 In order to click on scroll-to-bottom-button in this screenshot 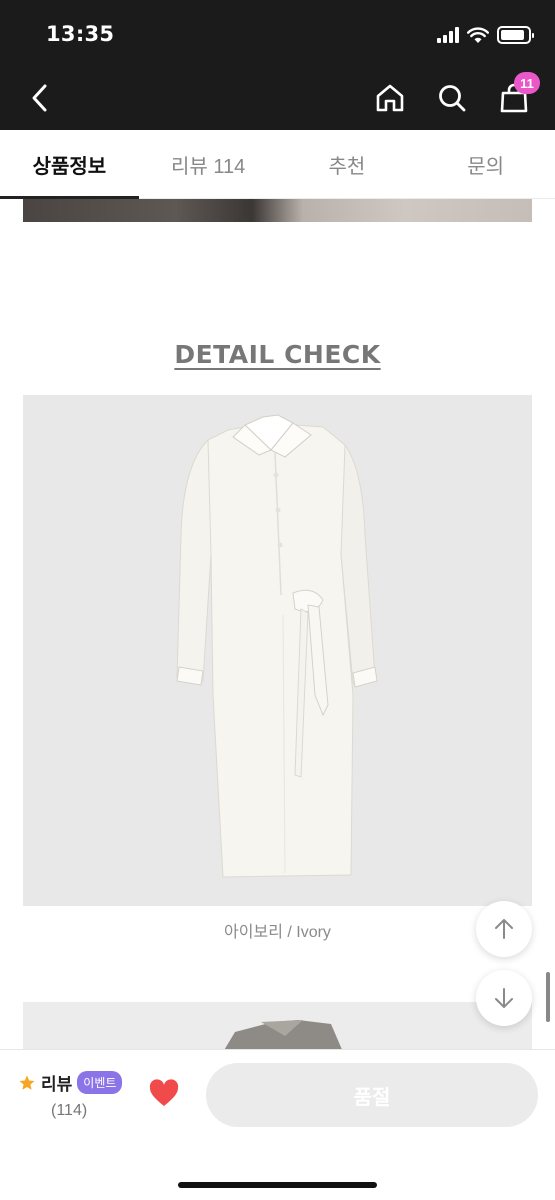, I will do `click(504, 998)`.